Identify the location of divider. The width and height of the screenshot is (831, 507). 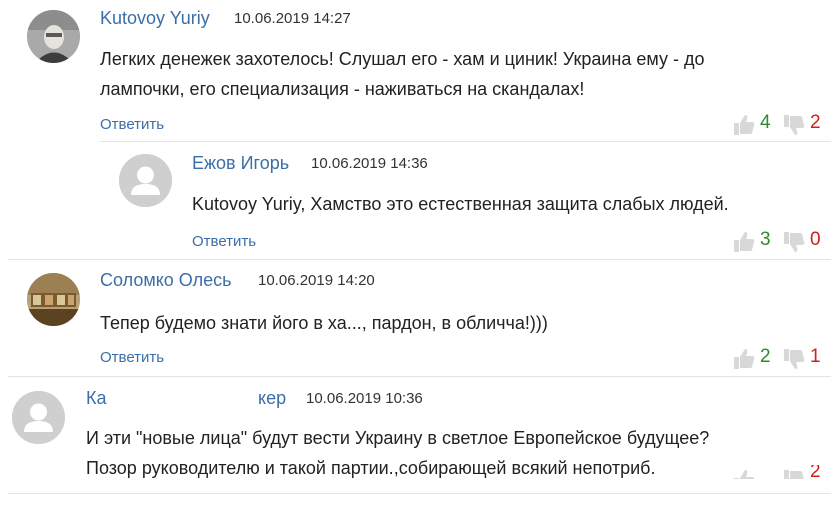
(419, 493).